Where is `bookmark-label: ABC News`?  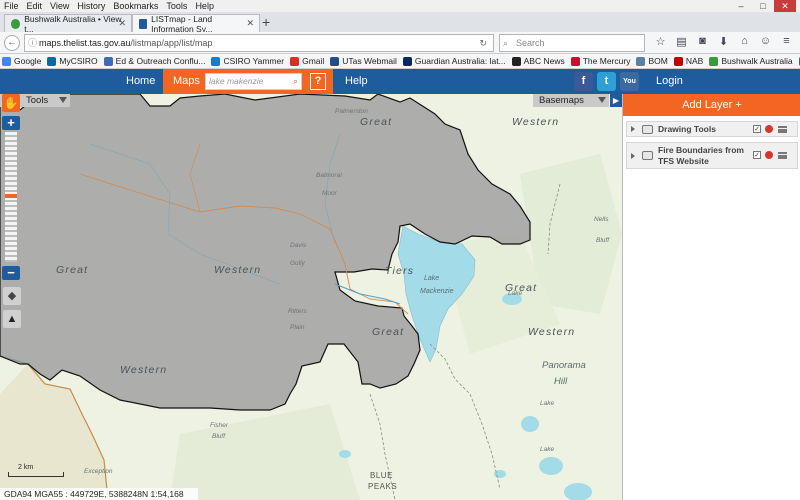 bookmark-label: ABC News is located at coordinates (544, 61).